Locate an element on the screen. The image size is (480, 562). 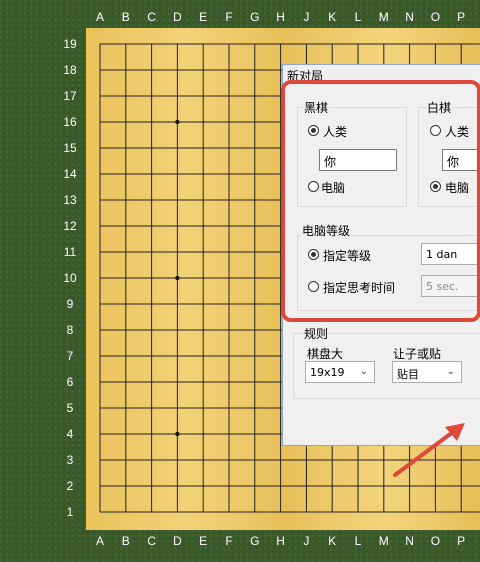
left-coord-number: 16 is located at coordinates (70, 122).